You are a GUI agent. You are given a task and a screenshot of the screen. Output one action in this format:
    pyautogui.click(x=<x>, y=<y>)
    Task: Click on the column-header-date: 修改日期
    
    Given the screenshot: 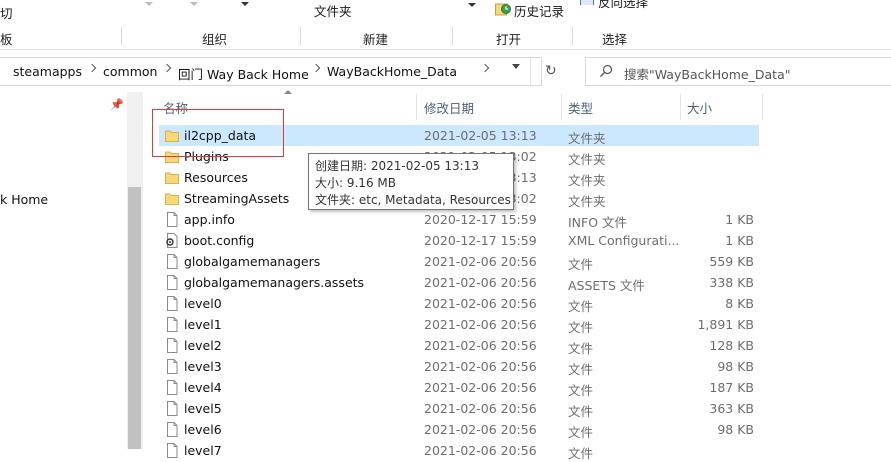 What is the action you would take?
    pyautogui.click(x=449, y=107)
    